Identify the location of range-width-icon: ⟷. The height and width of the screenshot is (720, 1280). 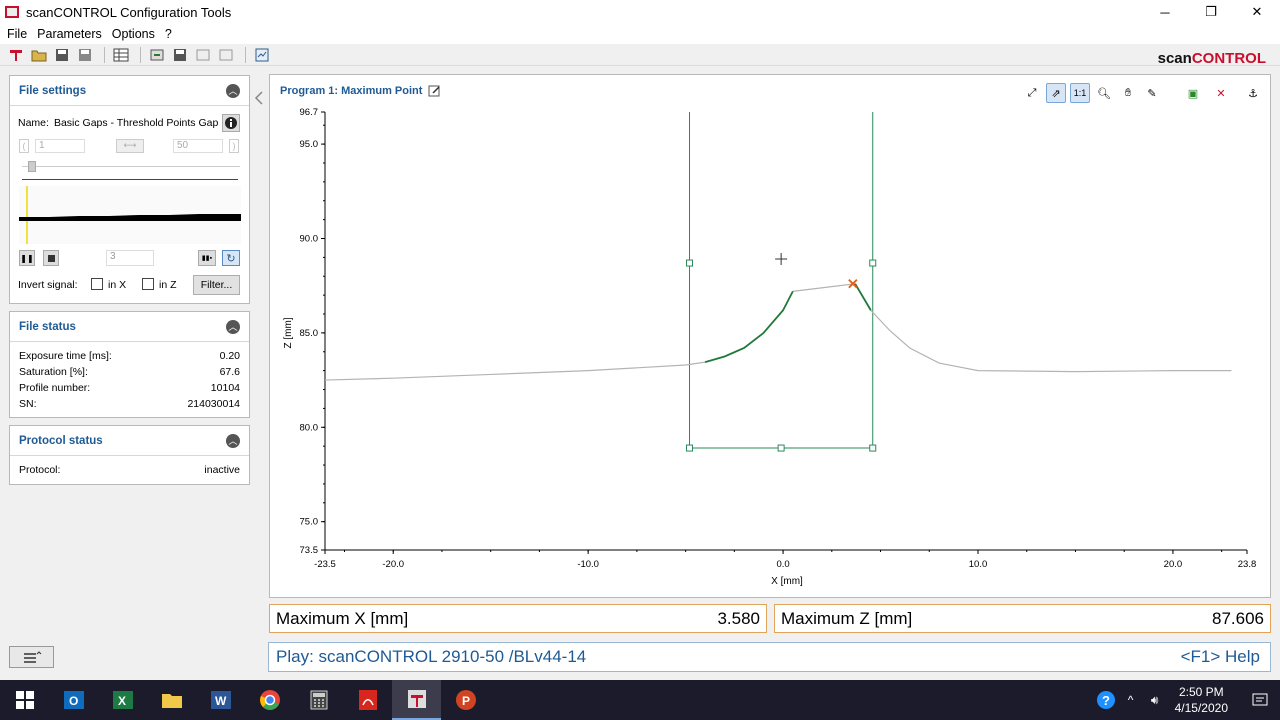
(130, 146).